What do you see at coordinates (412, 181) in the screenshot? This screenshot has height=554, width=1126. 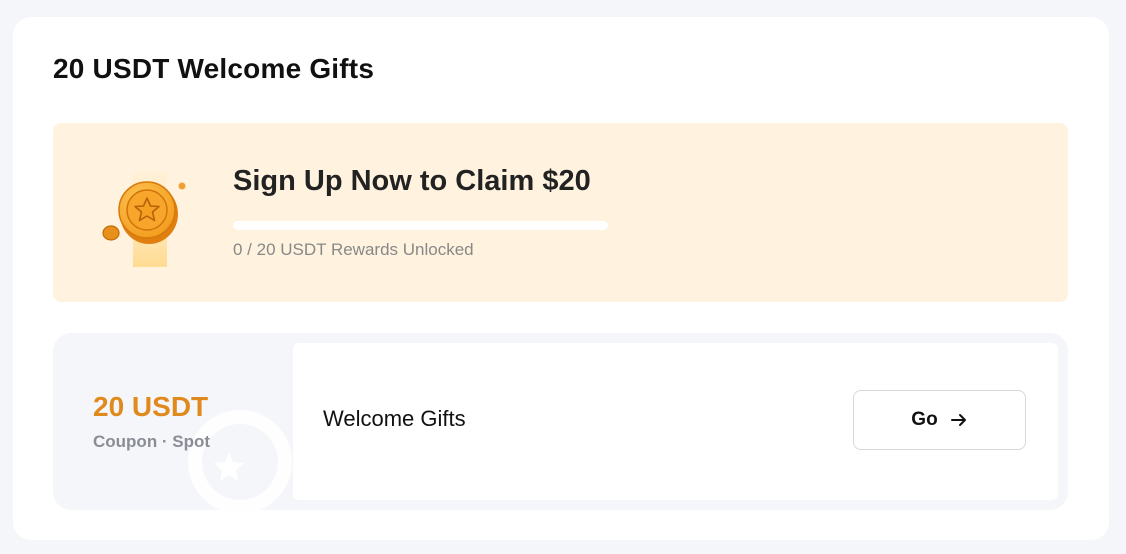 I see `signup-heading: Sign Up Now to Claim $20` at bounding box center [412, 181].